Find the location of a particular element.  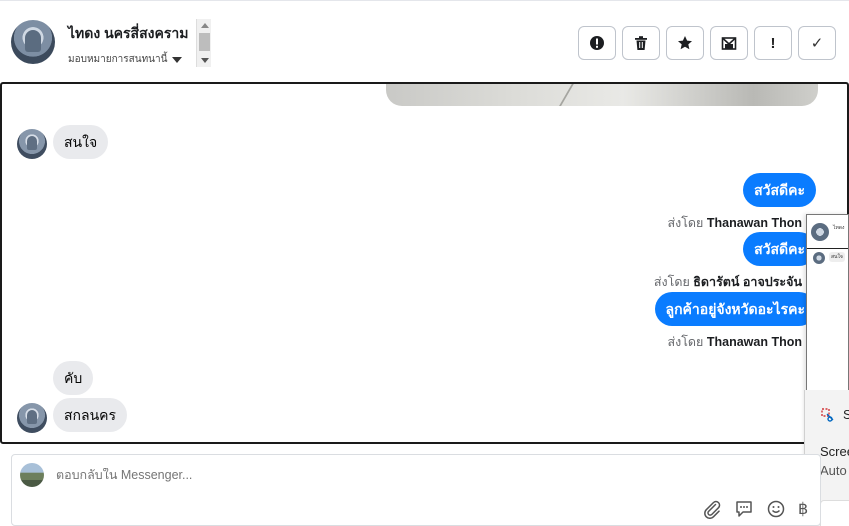

incoming-message: สนใจ is located at coordinates (81, 142).